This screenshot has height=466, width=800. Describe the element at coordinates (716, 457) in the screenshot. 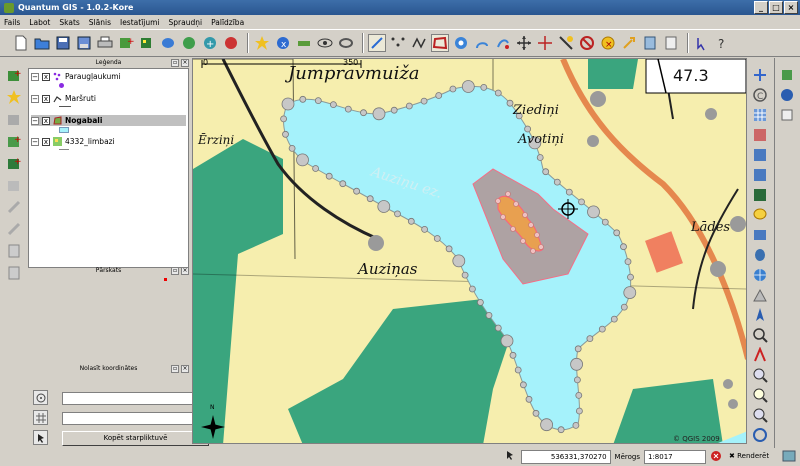

I see `stop-render-icon` at that location.